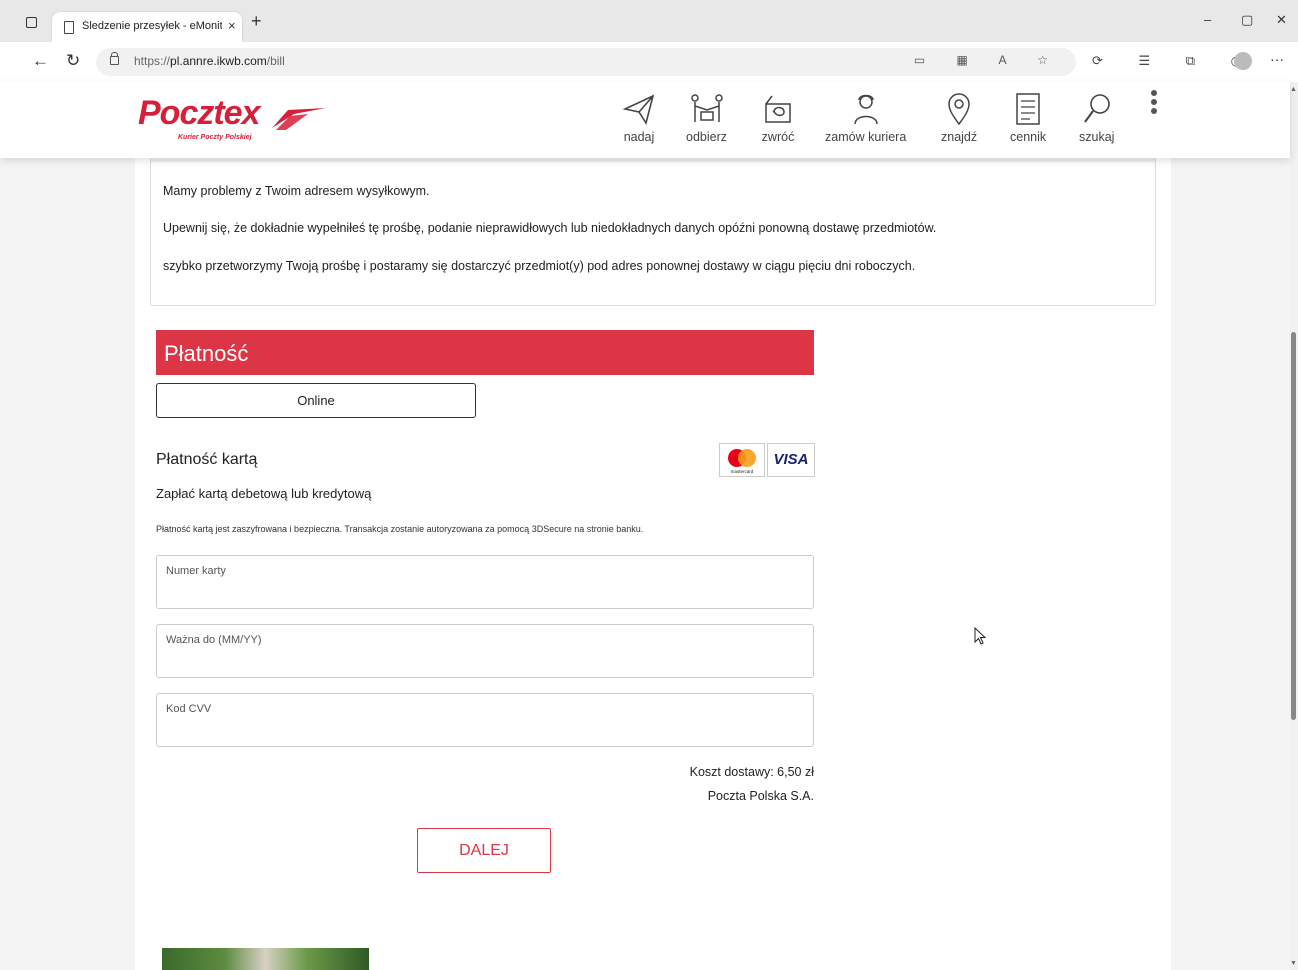  I want to click on scroll-down-icon: ▼, so click(1293, 963).